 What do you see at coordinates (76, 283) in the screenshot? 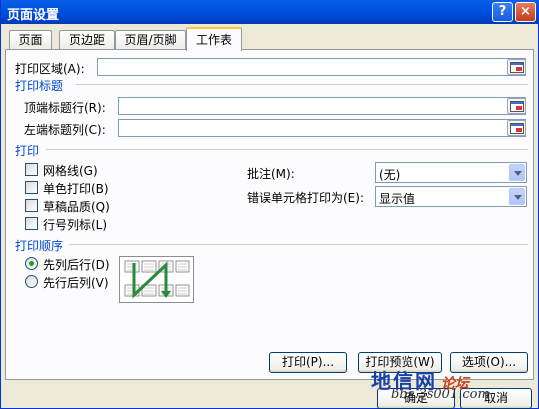
I see `over-then-down-label: 先行后列(V)` at bounding box center [76, 283].